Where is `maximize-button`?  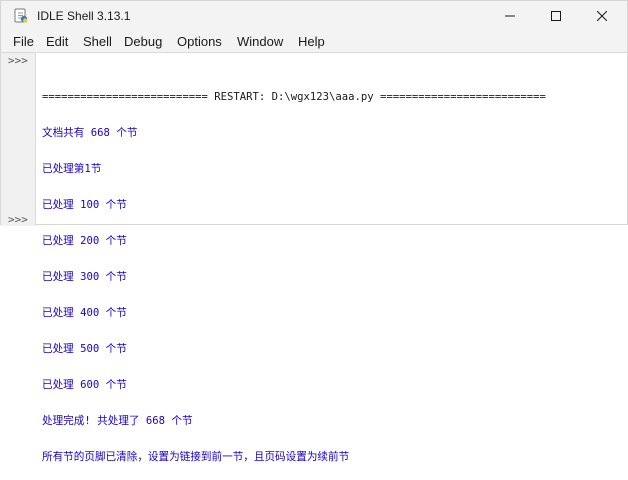
maximize-button is located at coordinates (556, 16).